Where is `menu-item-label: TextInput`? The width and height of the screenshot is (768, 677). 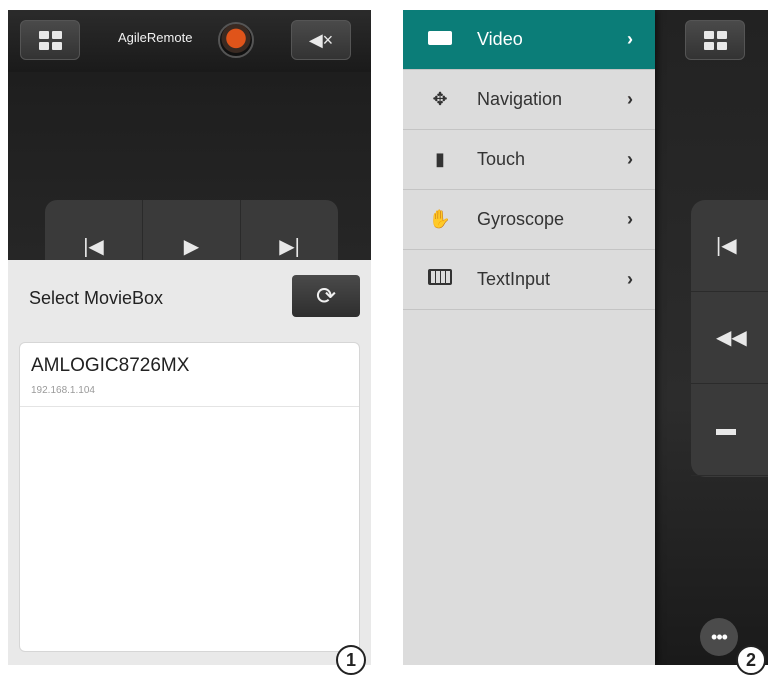 menu-item-label: TextInput is located at coordinates (514, 279).